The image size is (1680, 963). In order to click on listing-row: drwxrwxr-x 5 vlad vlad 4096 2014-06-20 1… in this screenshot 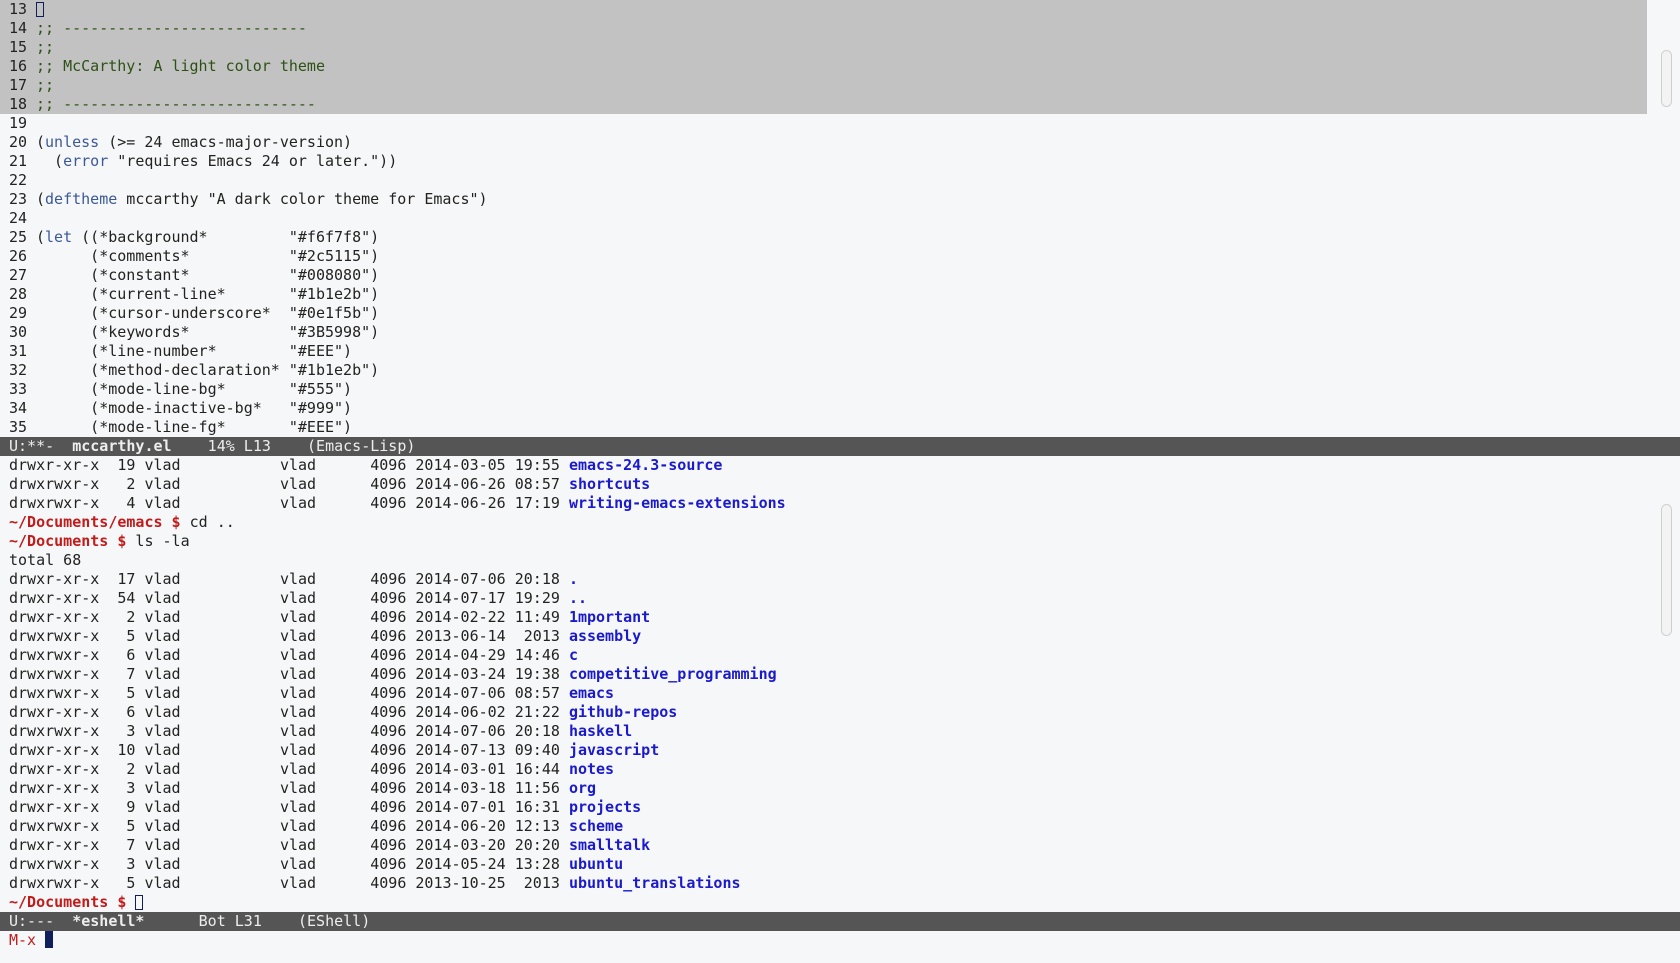, I will do `click(397, 826)`.